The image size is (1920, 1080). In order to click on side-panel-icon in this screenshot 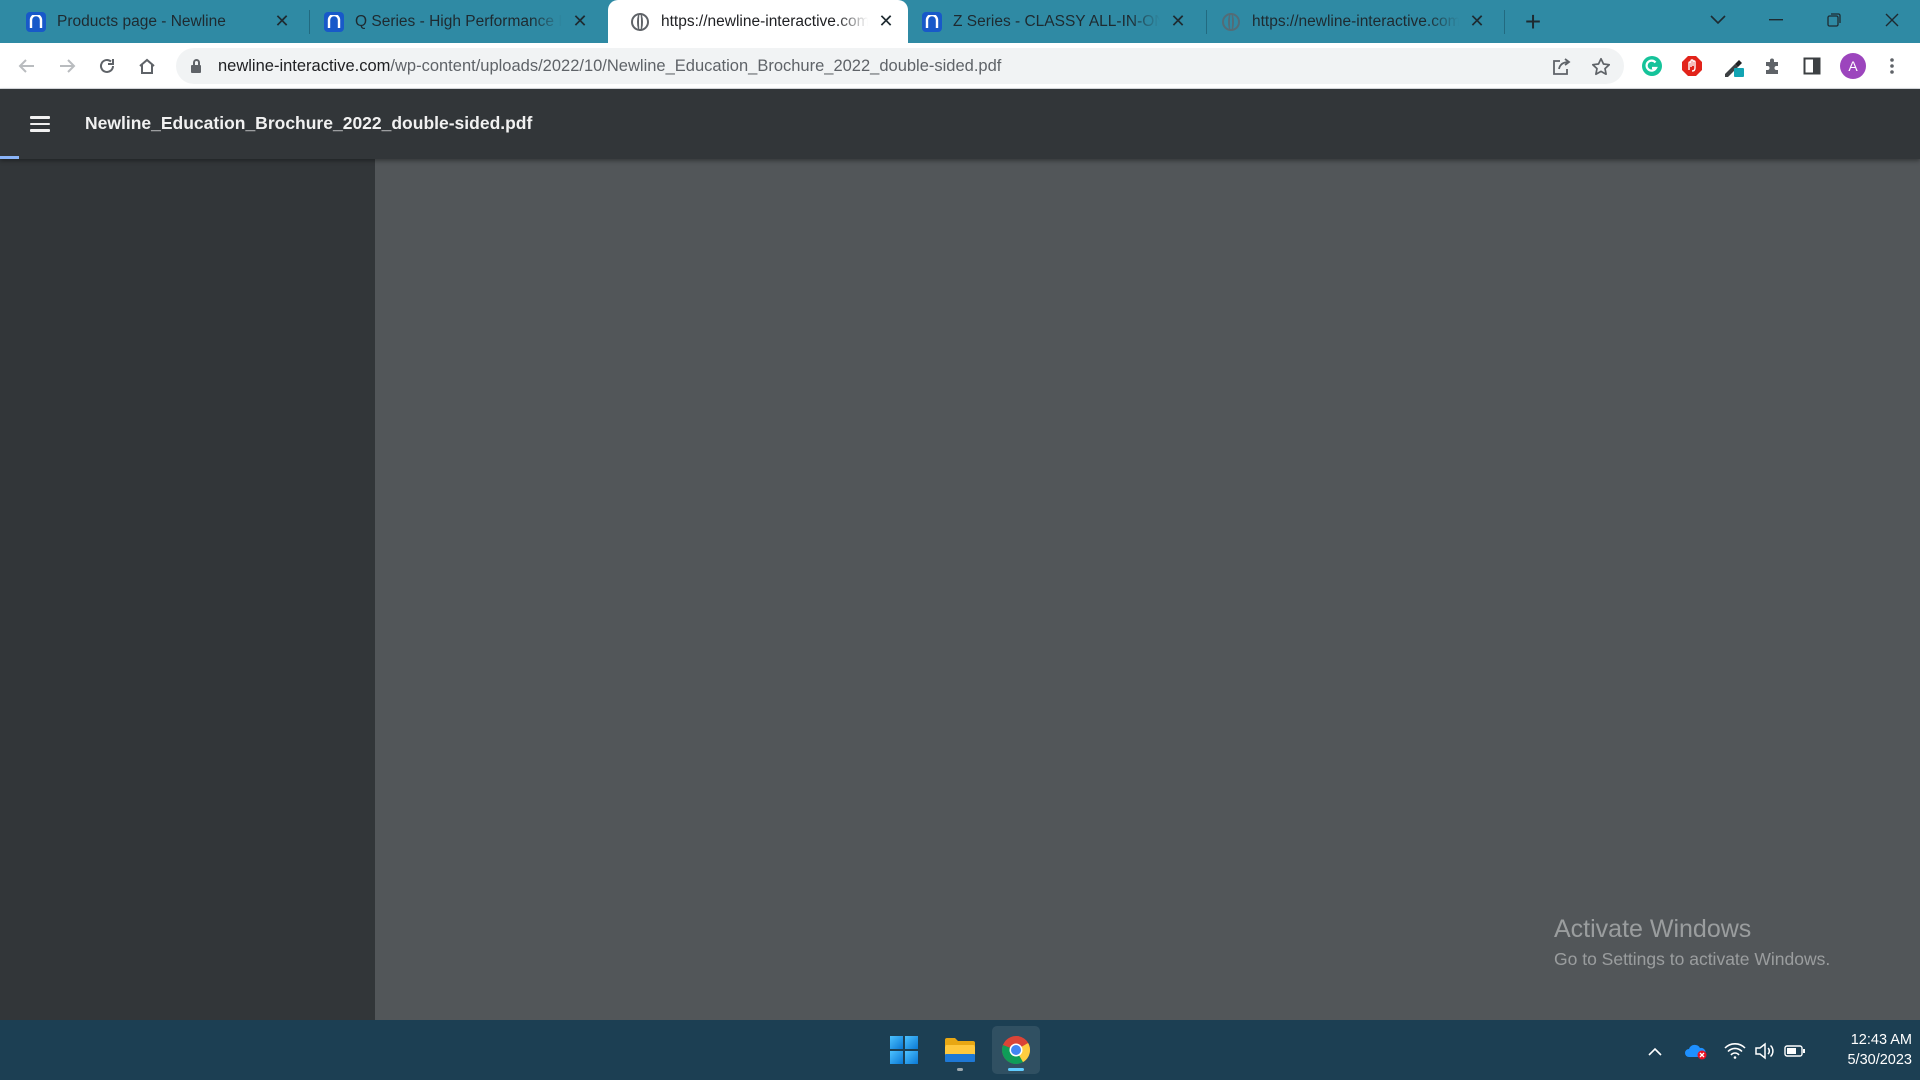, I will do `click(1812, 66)`.